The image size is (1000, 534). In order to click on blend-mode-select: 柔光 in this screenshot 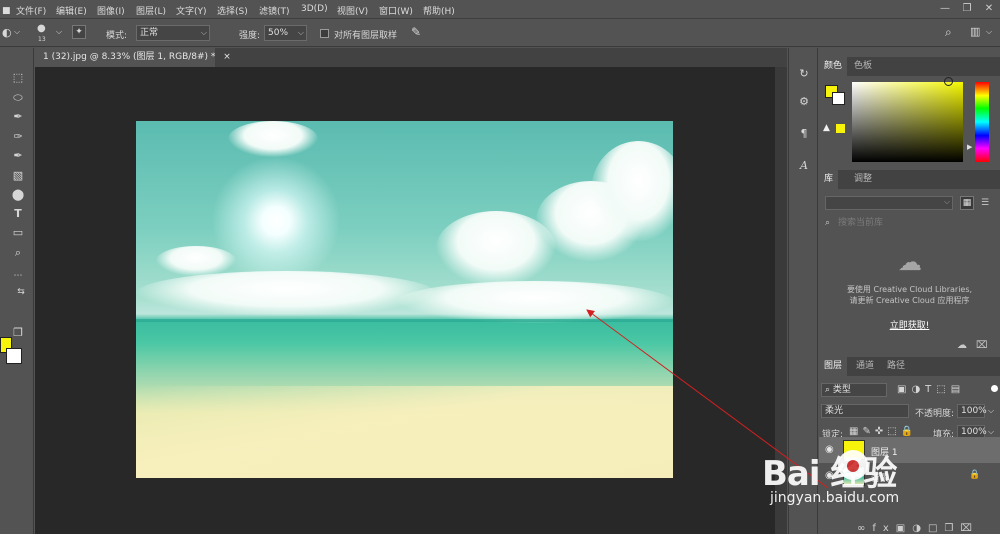, I will do `click(865, 411)`.